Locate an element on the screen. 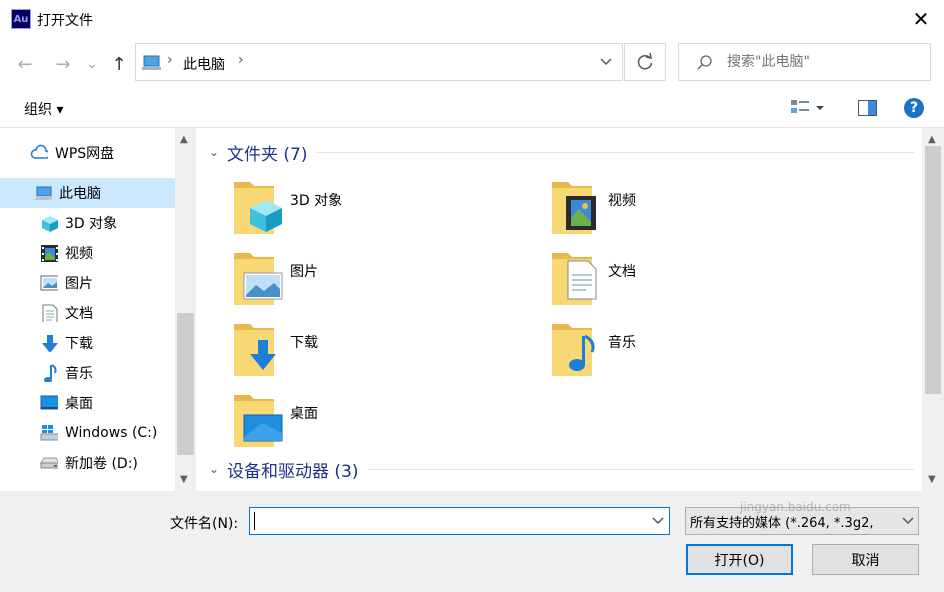 This screenshot has width=944, height=592. address-bar: › 此电脑 › is located at coordinates (379, 62).